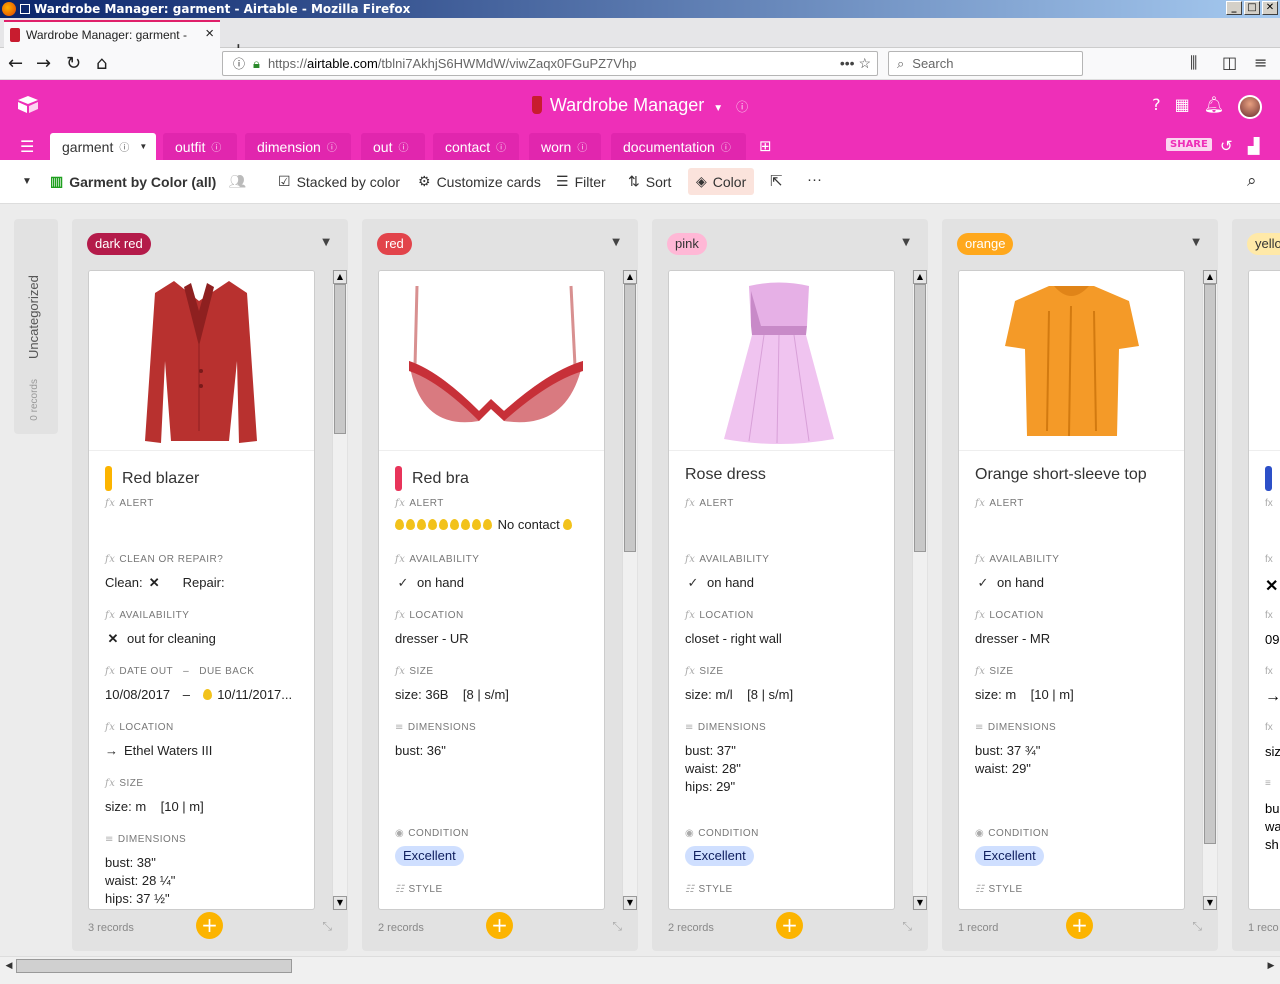  I want to click on hamburger-icon: ☰, so click(27, 146).